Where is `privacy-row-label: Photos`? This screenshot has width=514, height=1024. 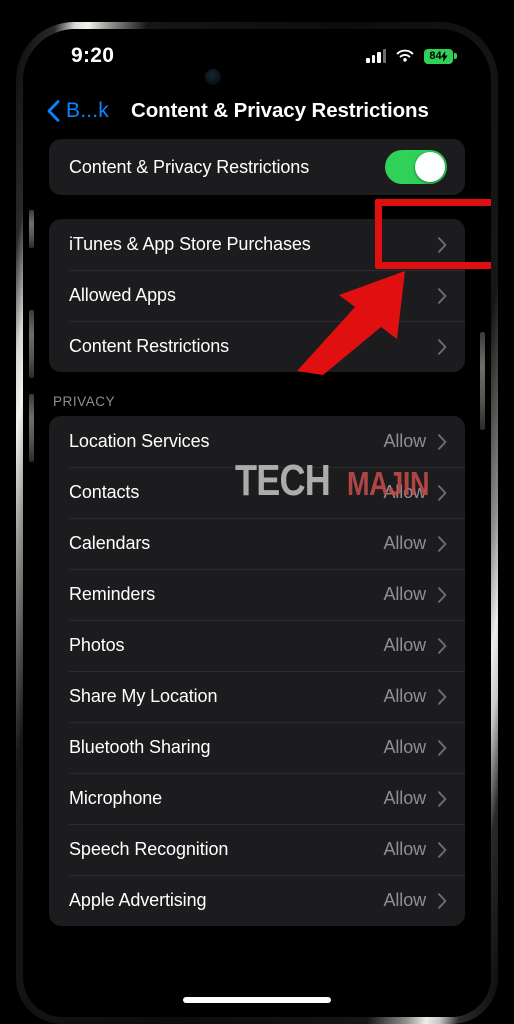 privacy-row-label: Photos is located at coordinates (97, 645).